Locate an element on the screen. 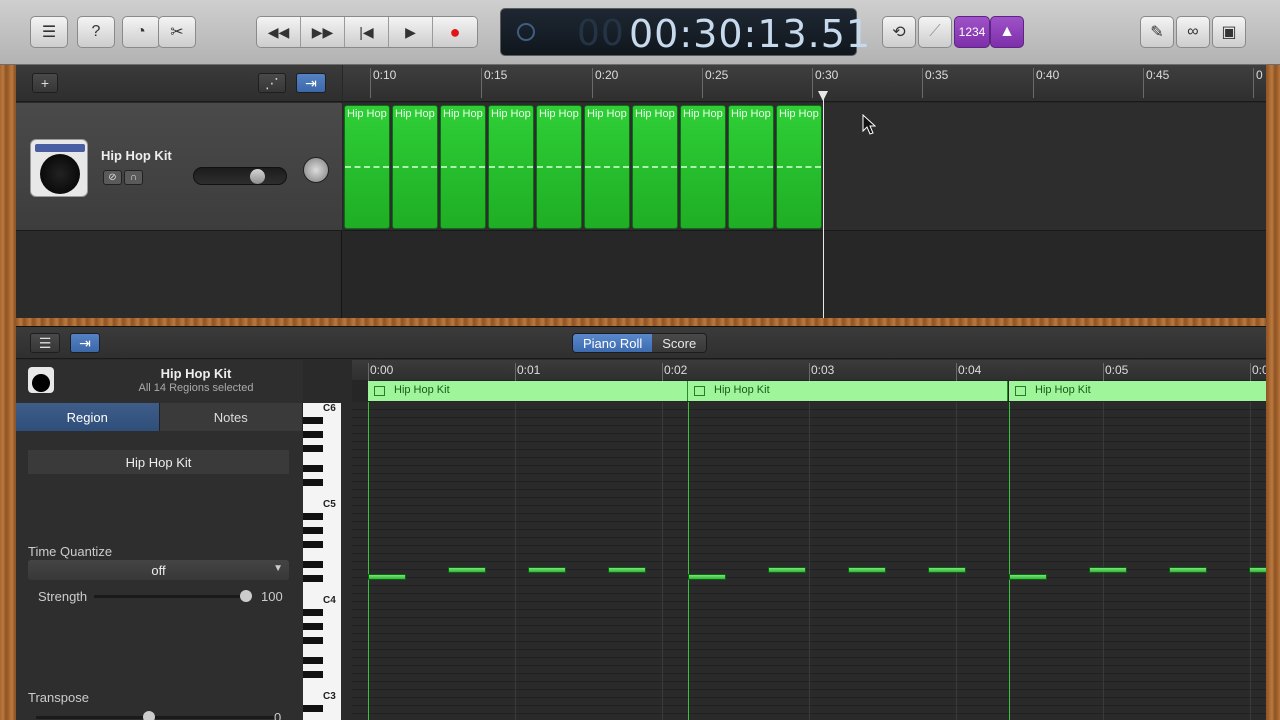 Image resolution: width=1280 pixels, height=720 pixels. record-button: ● is located at coordinates (455, 32).